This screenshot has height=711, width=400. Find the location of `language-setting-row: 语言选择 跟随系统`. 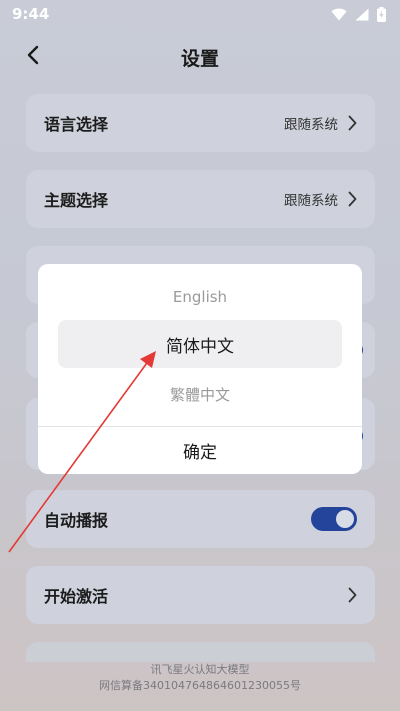

language-setting-row: 语言选择 跟随系统 is located at coordinates (200, 123).